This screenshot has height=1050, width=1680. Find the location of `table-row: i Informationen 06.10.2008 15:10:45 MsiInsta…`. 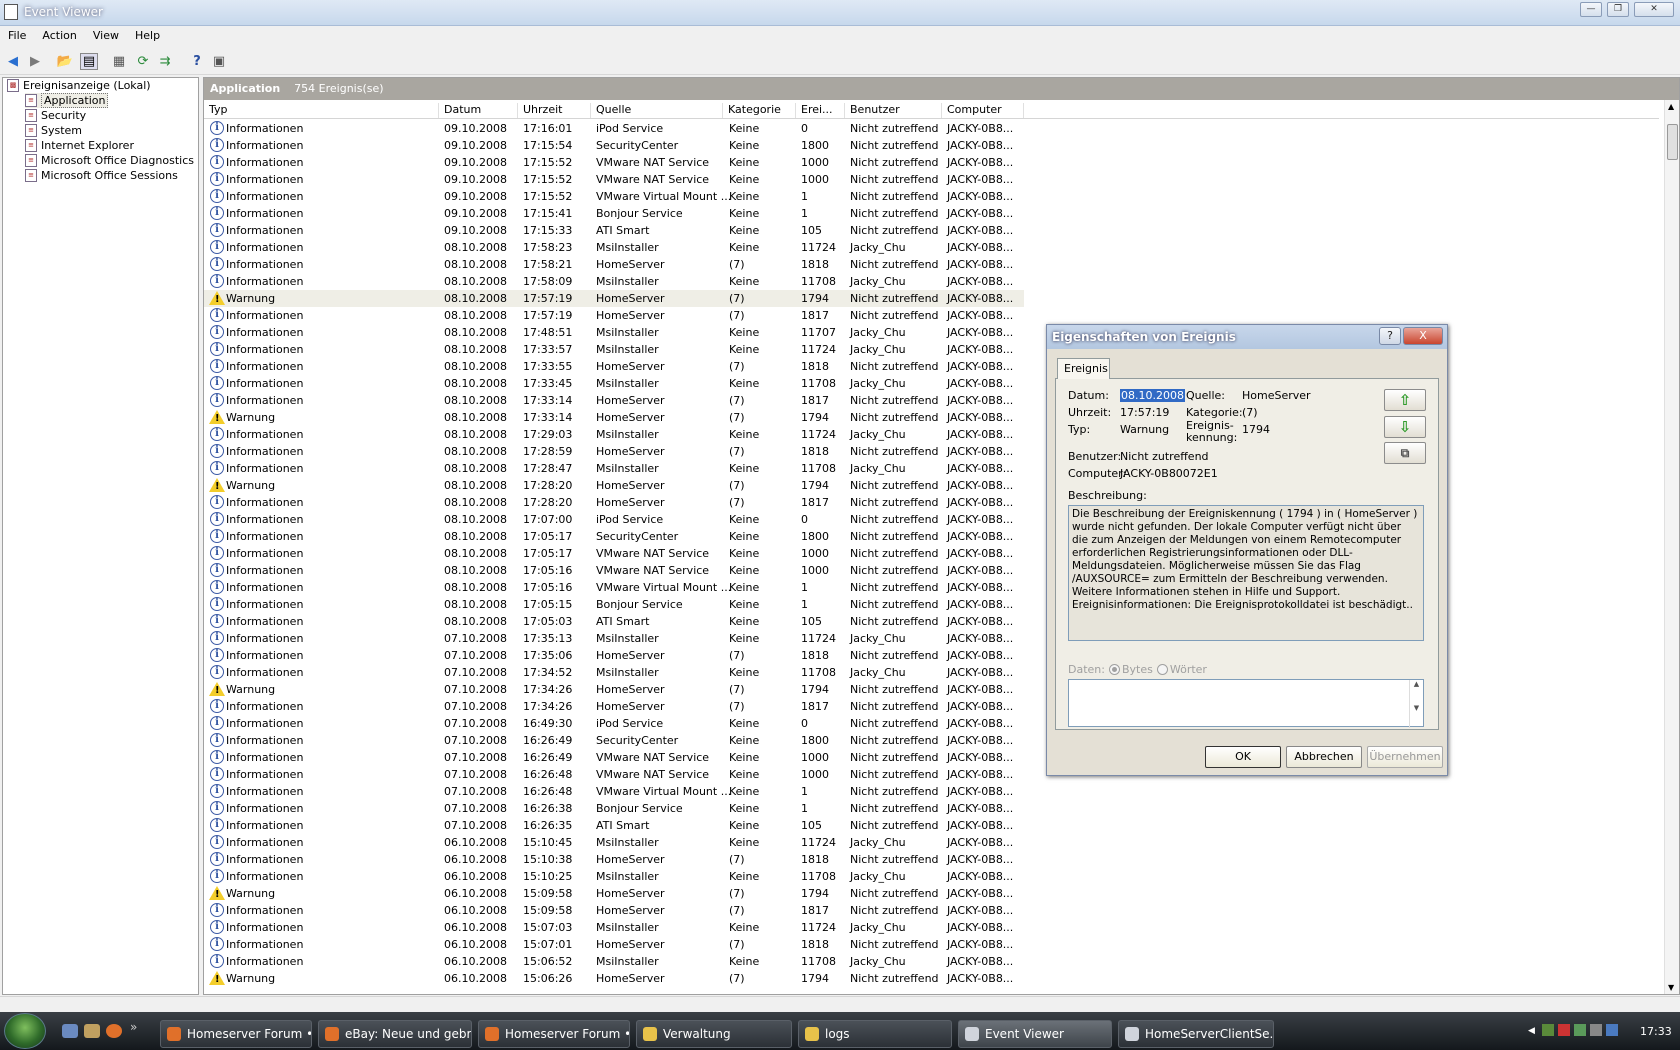

table-row: i Informationen 06.10.2008 15:10:45 MsiInsta… is located at coordinates (931, 842).